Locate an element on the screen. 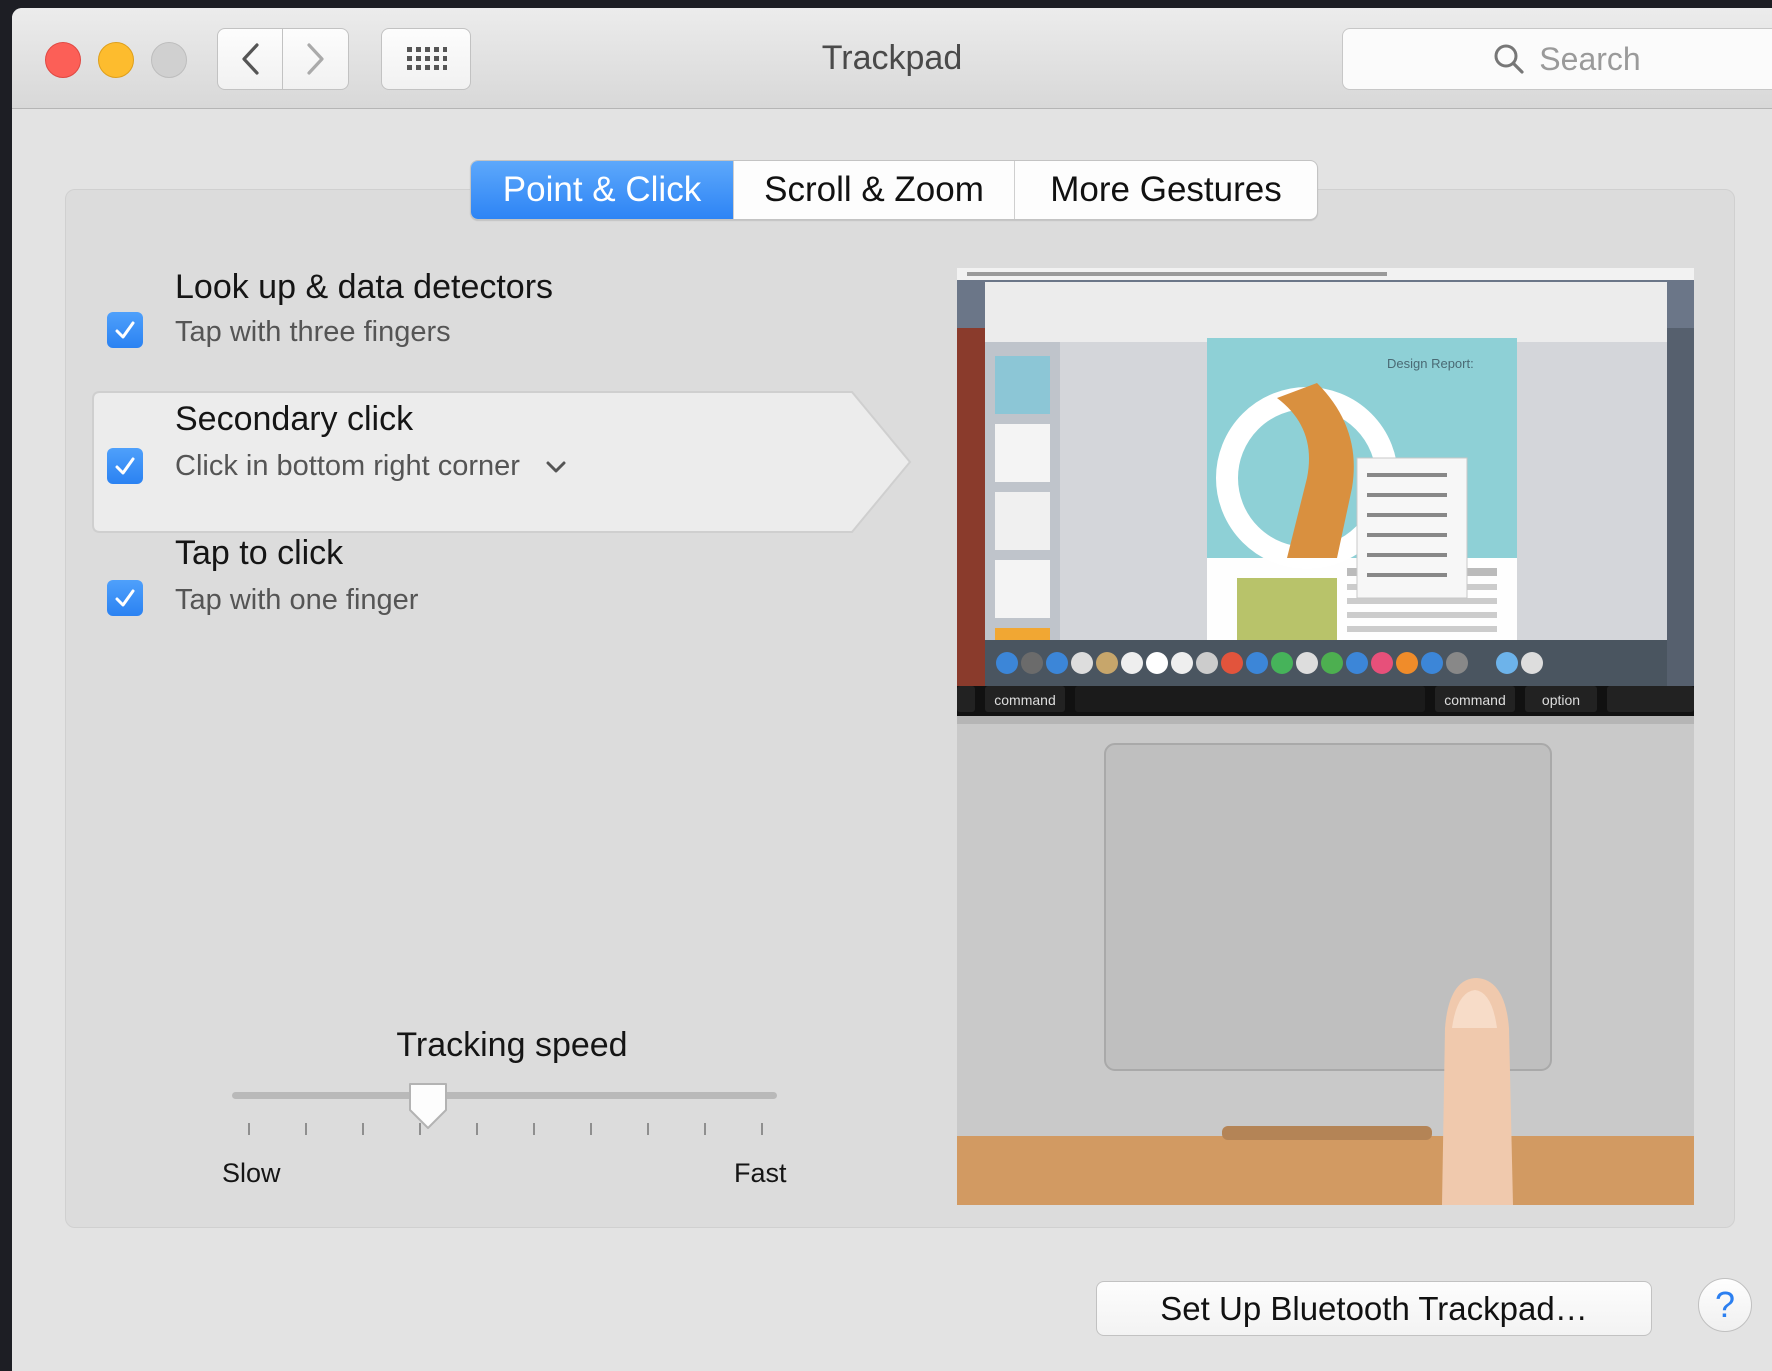  tab-more-gestures: More Gestures is located at coordinates (1165, 190).